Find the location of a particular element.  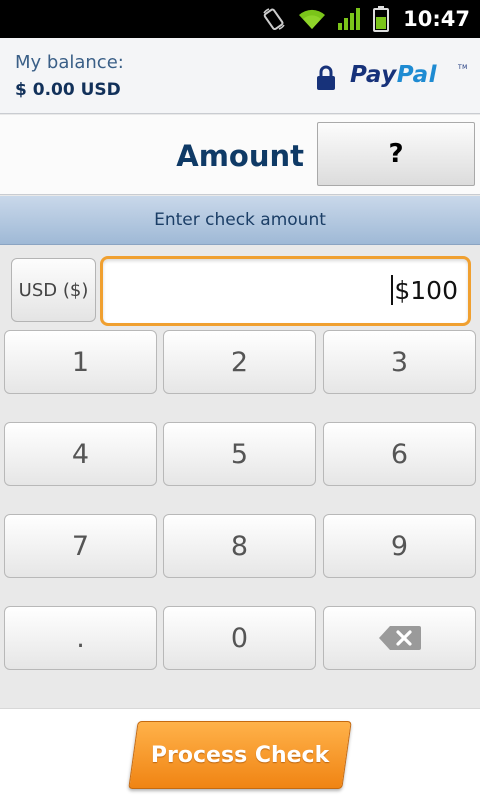

help-button: ? is located at coordinates (396, 154).